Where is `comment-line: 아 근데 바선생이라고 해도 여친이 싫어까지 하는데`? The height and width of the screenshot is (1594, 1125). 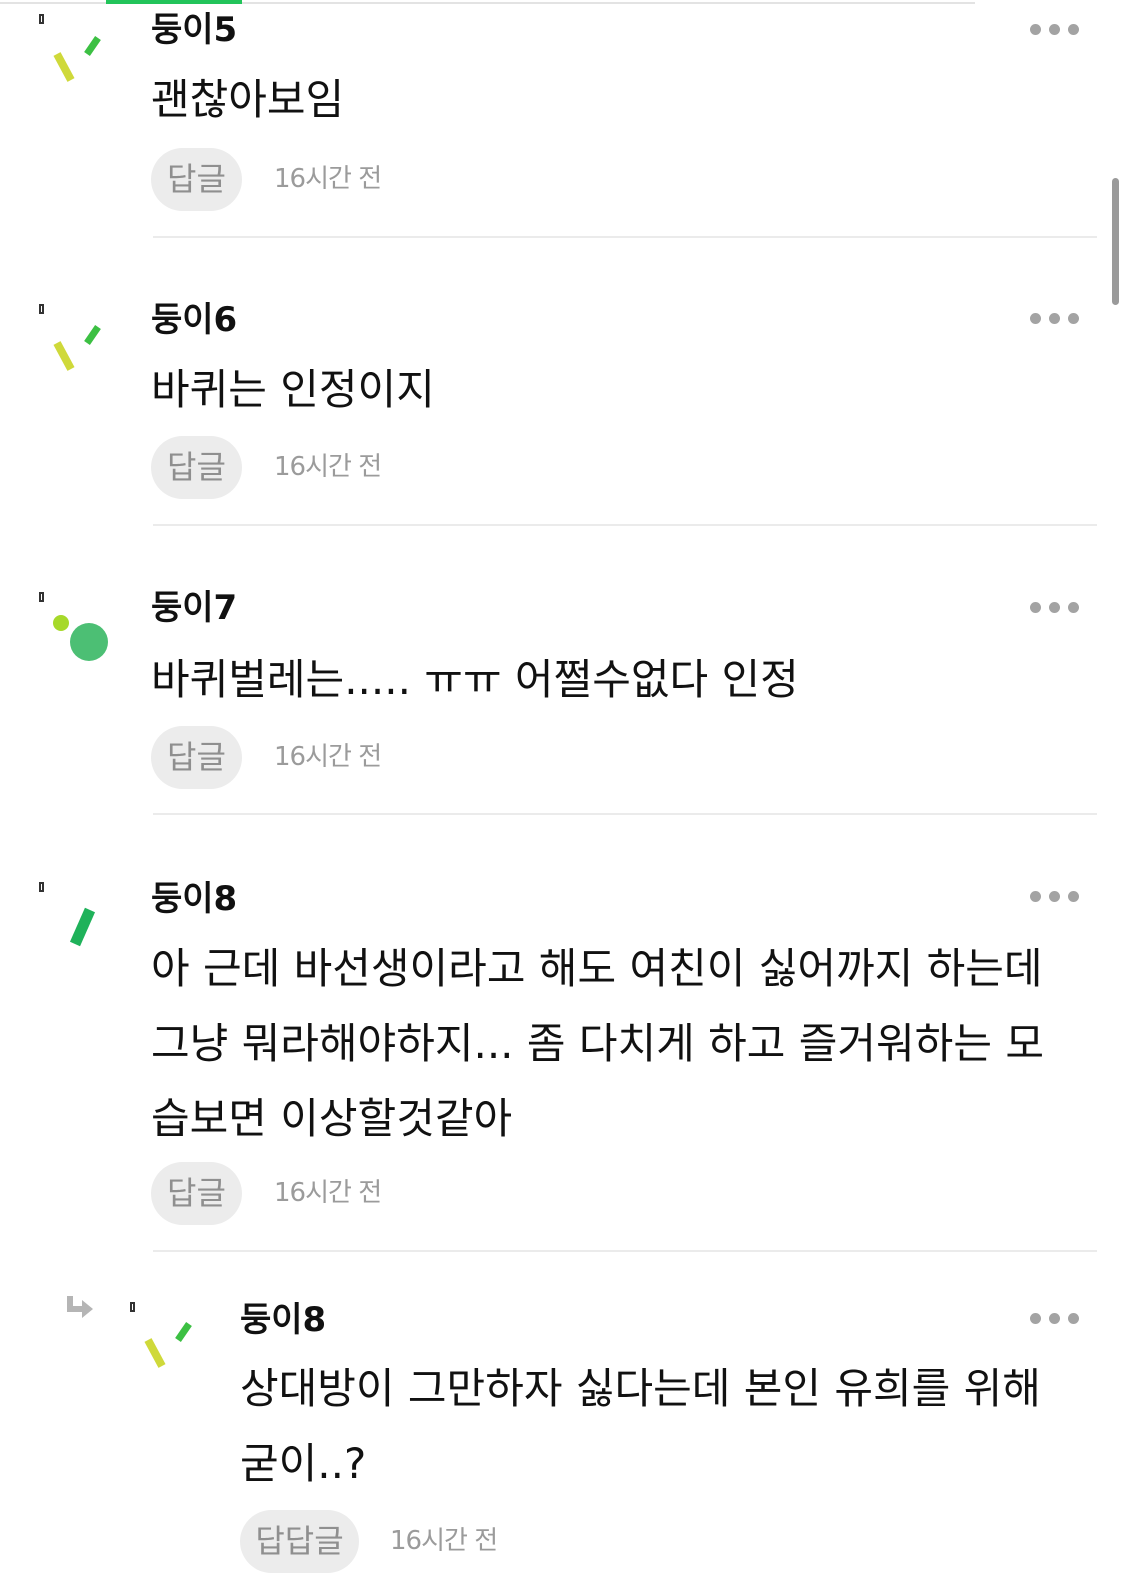
comment-line: 아 근데 바선생이라고 해도 여친이 싫어까지 하는데 is located at coordinates (597, 968).